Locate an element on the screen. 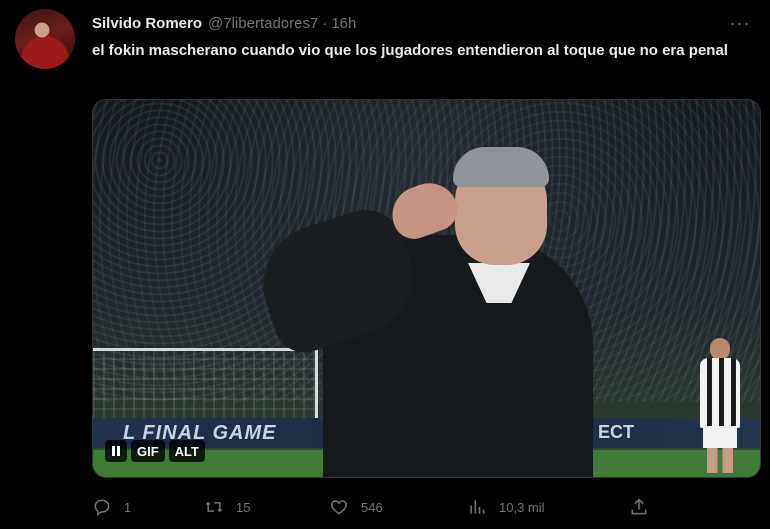 The image size is (770, 529). gif-badge: GIF is located at coordinates (148, 451).